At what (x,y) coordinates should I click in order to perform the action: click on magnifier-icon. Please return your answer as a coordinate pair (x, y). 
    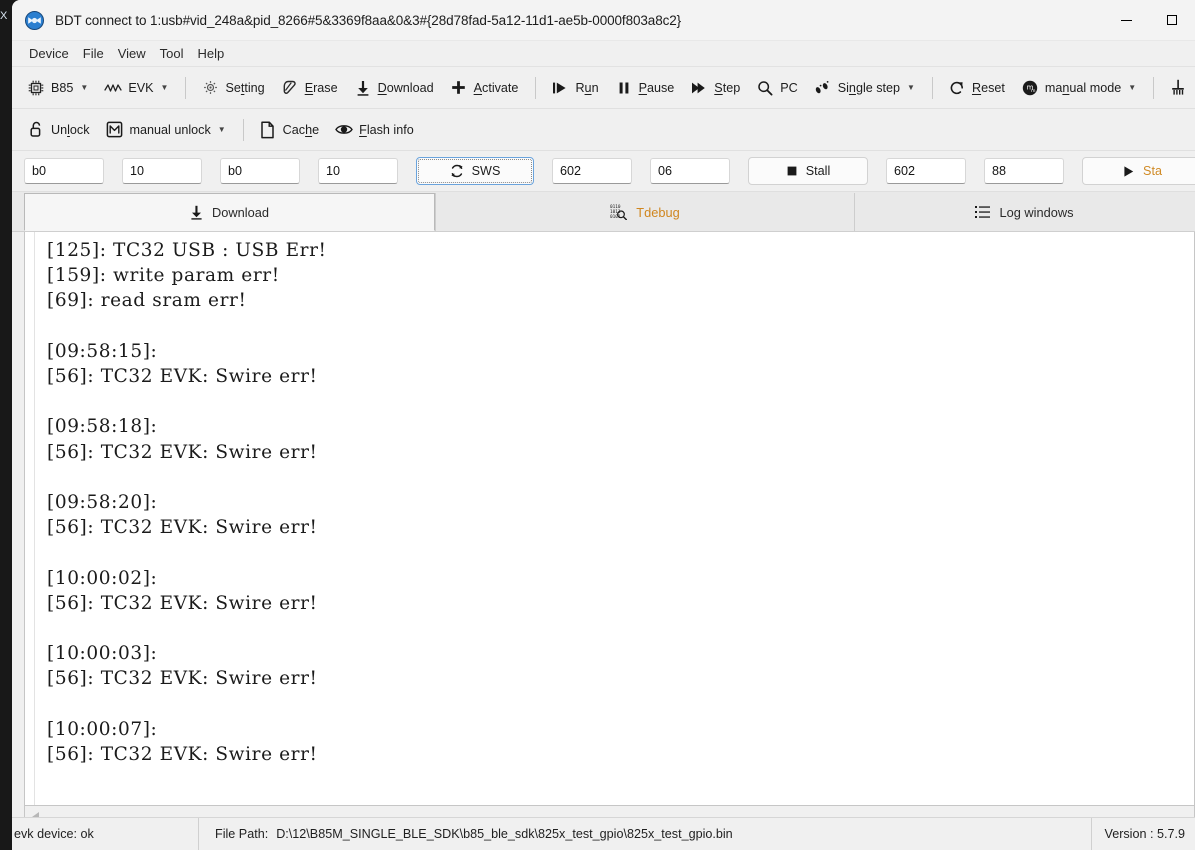
    Looking at the image, I should click on (765, 88).